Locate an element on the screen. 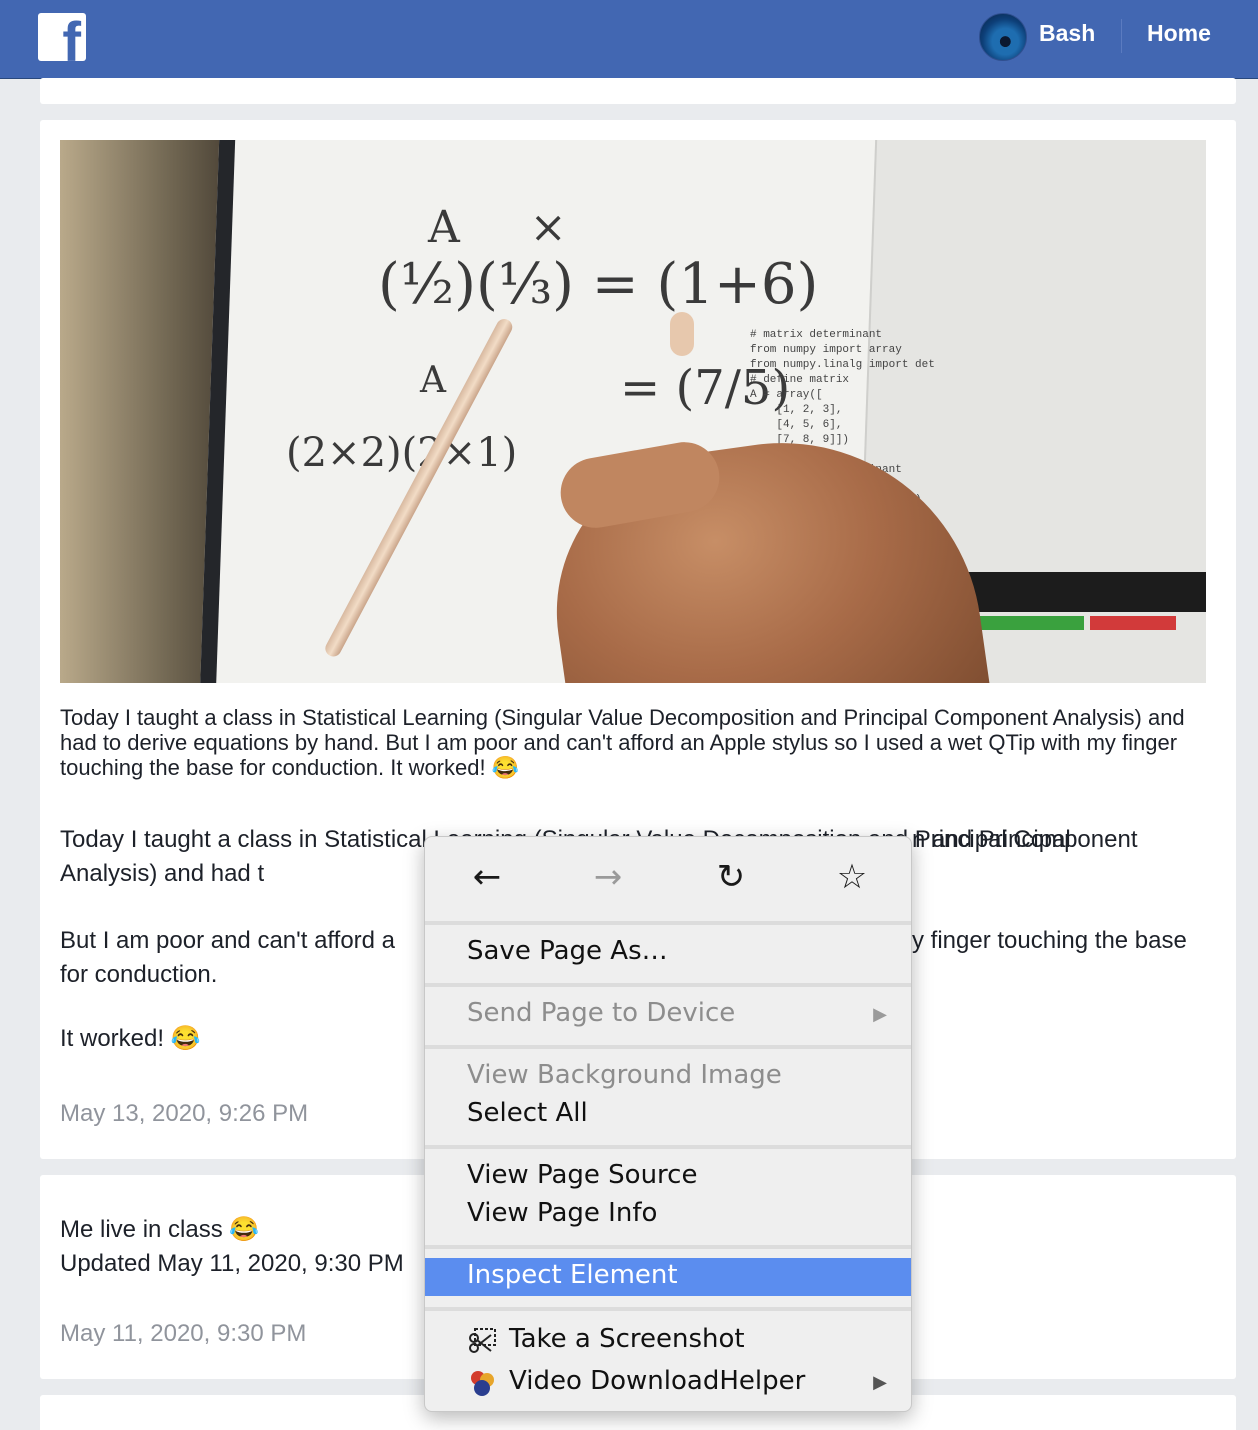 The width and height of the screenshot is (1258, 1430). video-downloadhelper-icon is located at coordinates (482, 1383).